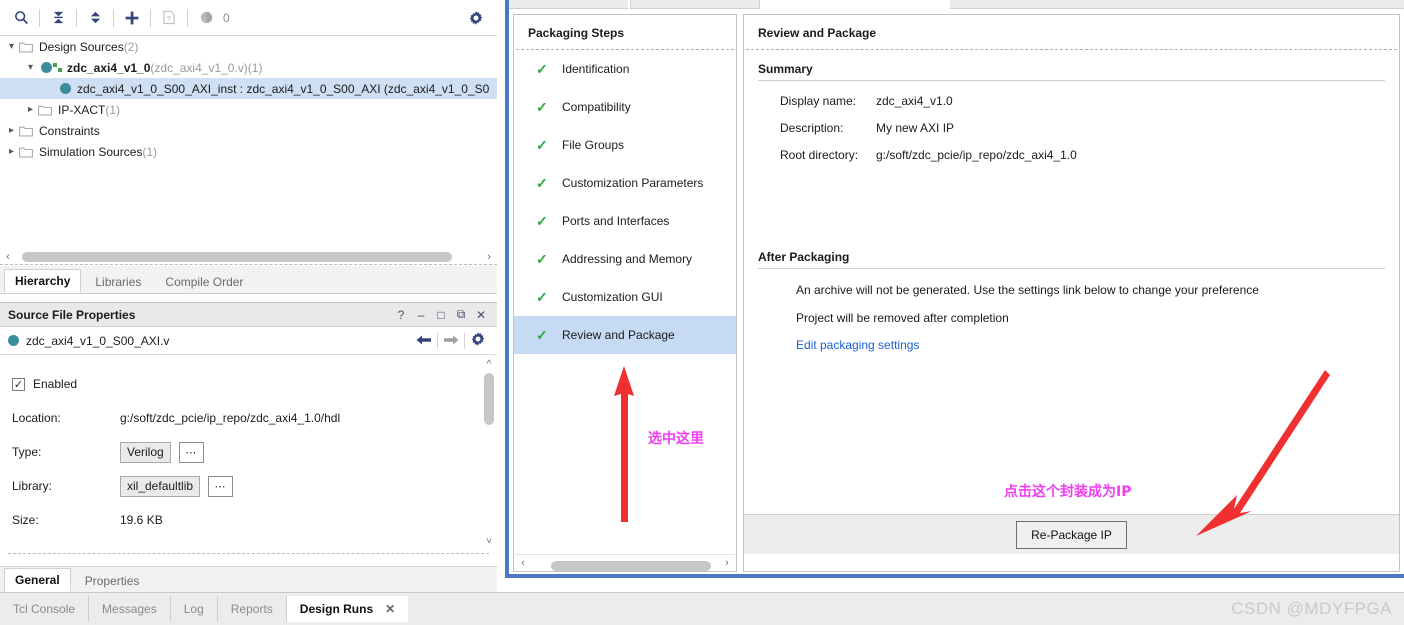 This screenshot has height=625, width=1404. Describe the element at coordinates (248, 130) in the screenshot. I see `tree-row: ▸ Constraints` at that location.